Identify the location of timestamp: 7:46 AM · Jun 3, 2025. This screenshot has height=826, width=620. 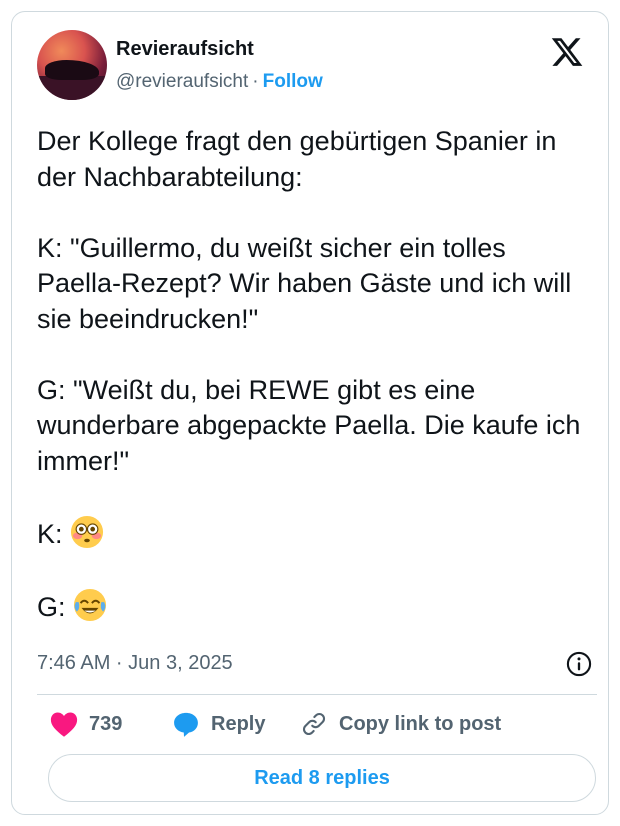
(135, 663).